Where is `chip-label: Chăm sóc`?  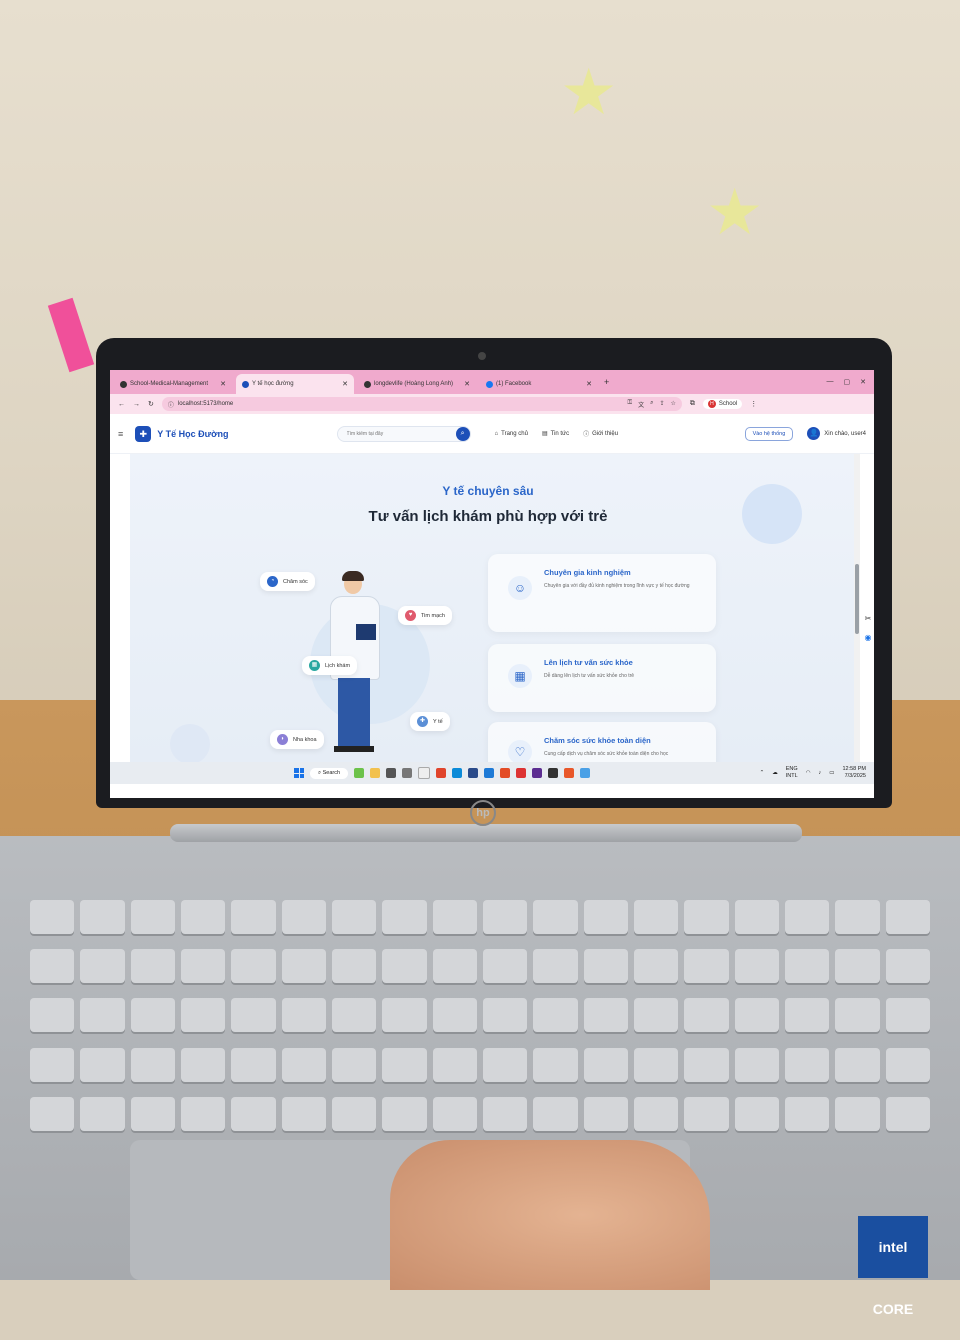
chip-label: Chăm sóc is located at coordinates (295, 581).